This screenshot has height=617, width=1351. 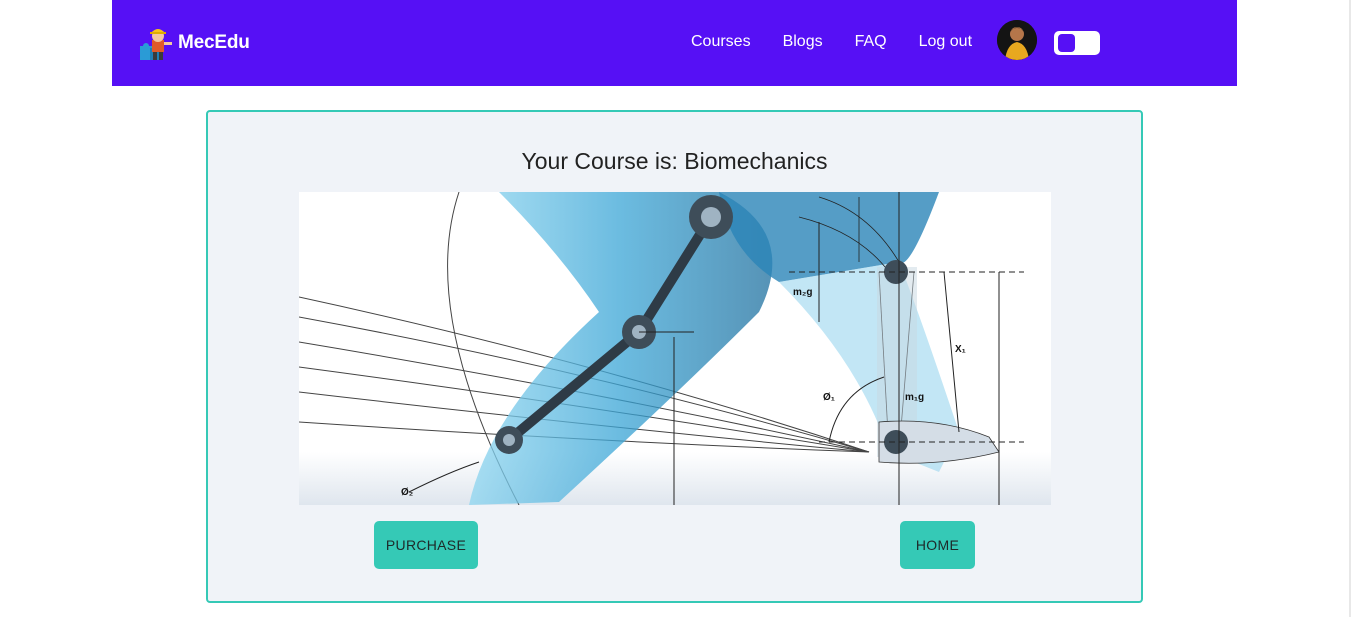 I want to click on home-button: HOME, so click(x=937, y=545).